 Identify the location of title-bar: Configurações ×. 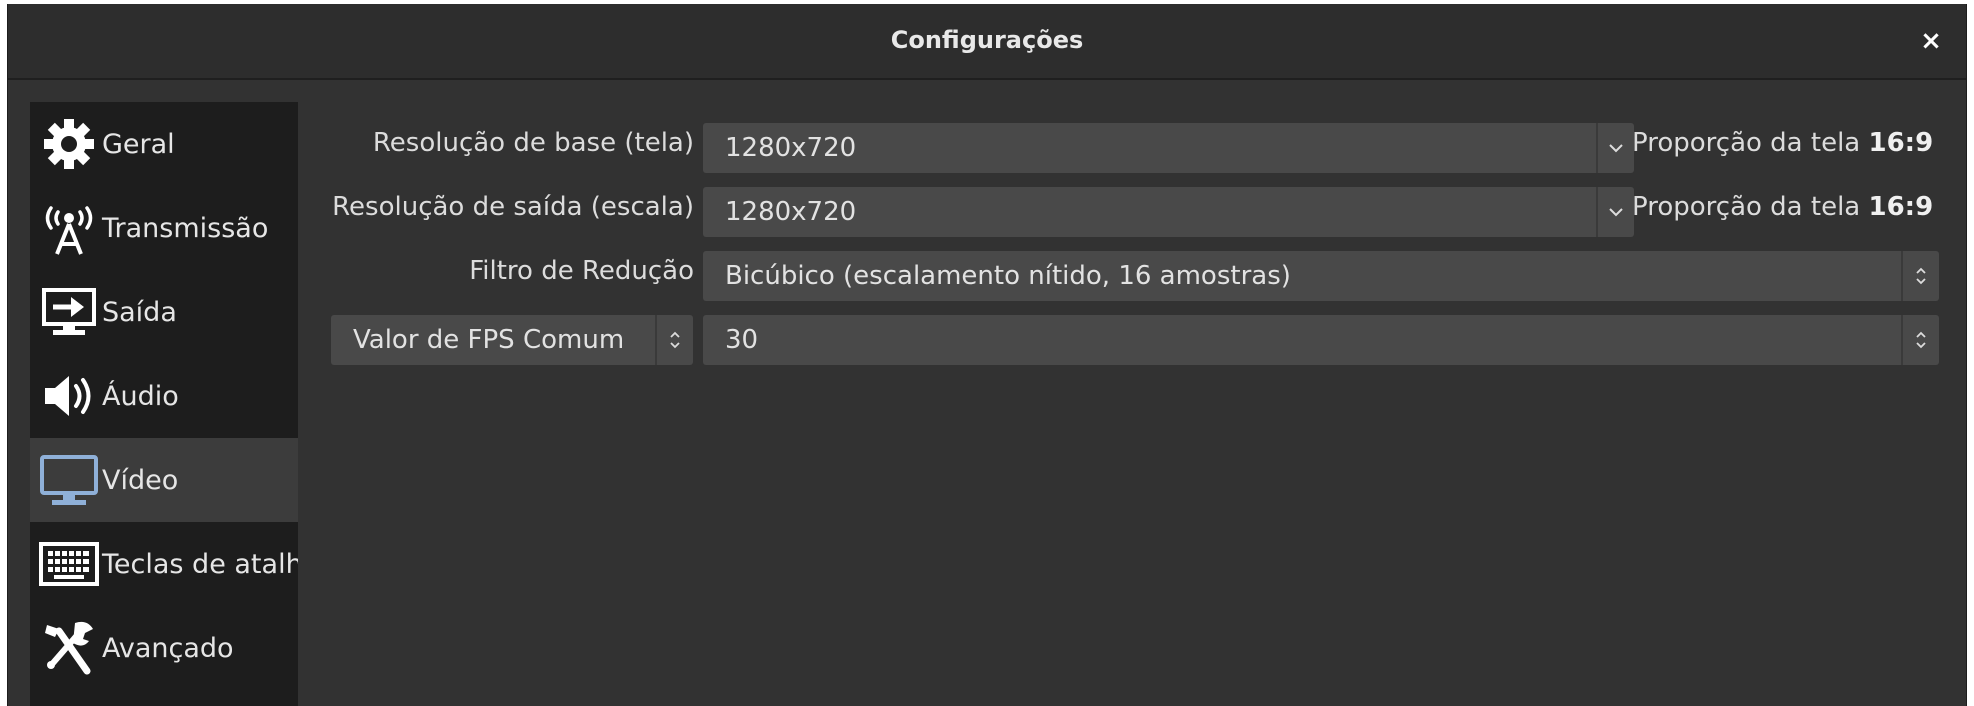
(987, 42).